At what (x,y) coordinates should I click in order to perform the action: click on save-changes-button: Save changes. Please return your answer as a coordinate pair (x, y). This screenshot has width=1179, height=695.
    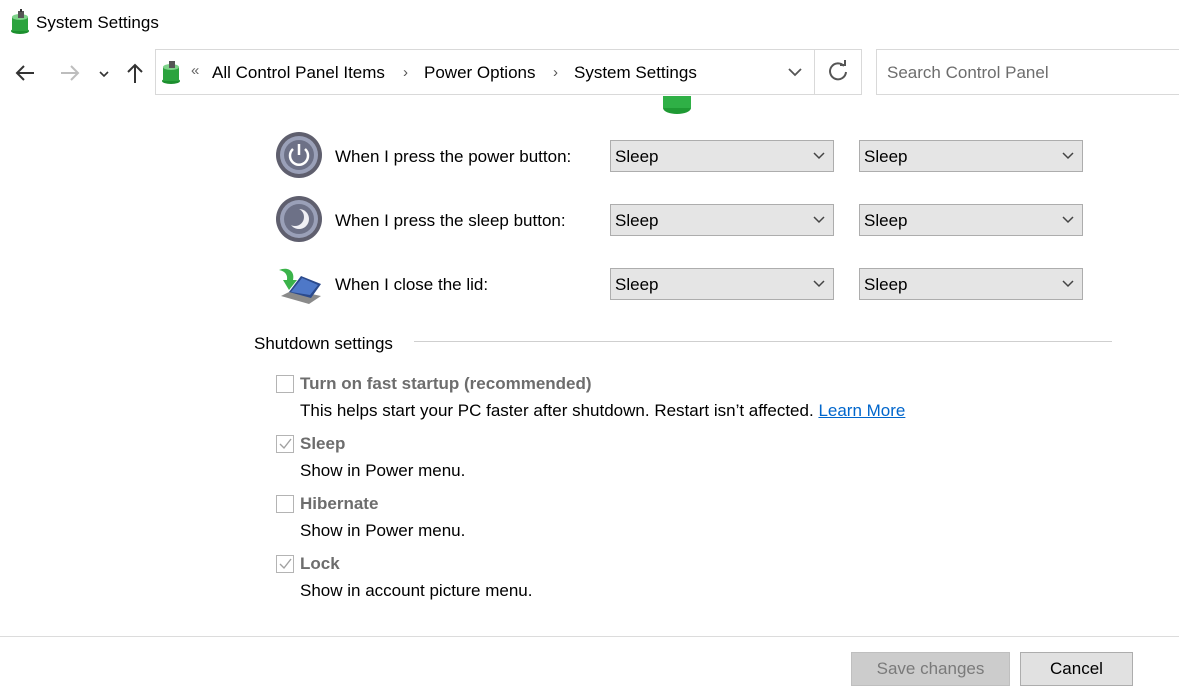
    Looking at the image, I should click on (930, 669).